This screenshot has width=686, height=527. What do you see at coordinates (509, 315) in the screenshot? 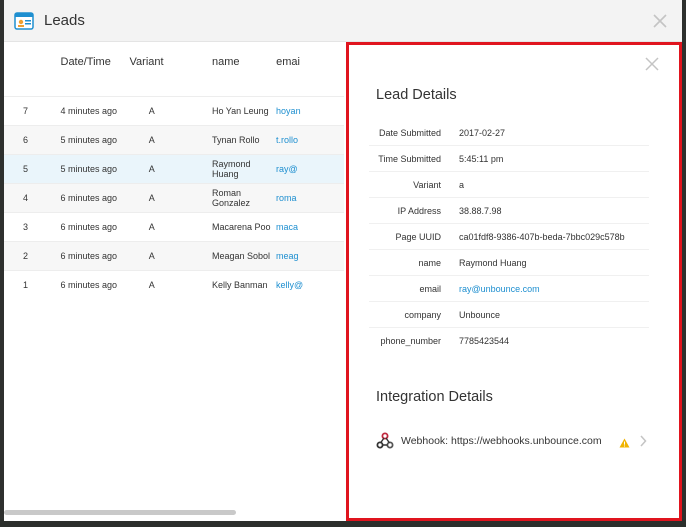
I see `detail-row-company: company Unbounce` at bounding box center [509, 315].